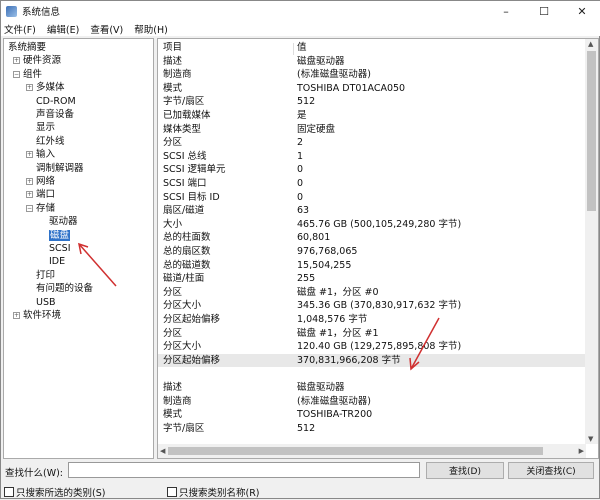 The height and width of the screenshot is (500, 600). I want to click on column-divider, so click(293, 49).